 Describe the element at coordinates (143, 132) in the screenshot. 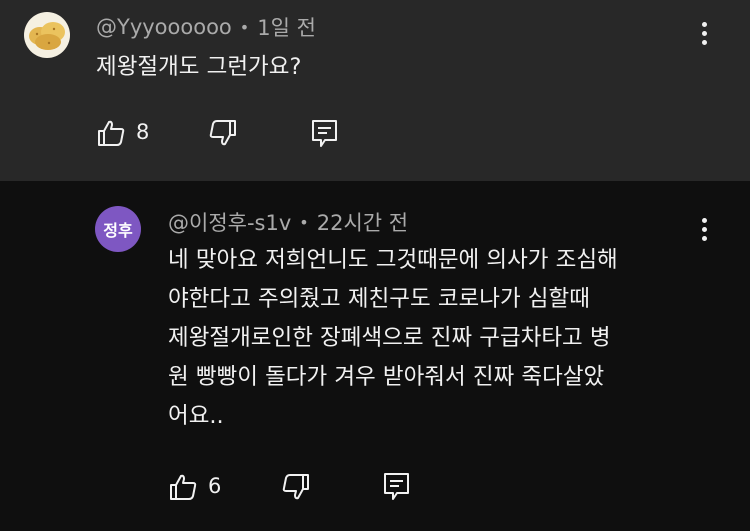

I see `like-count: 8` at that location.